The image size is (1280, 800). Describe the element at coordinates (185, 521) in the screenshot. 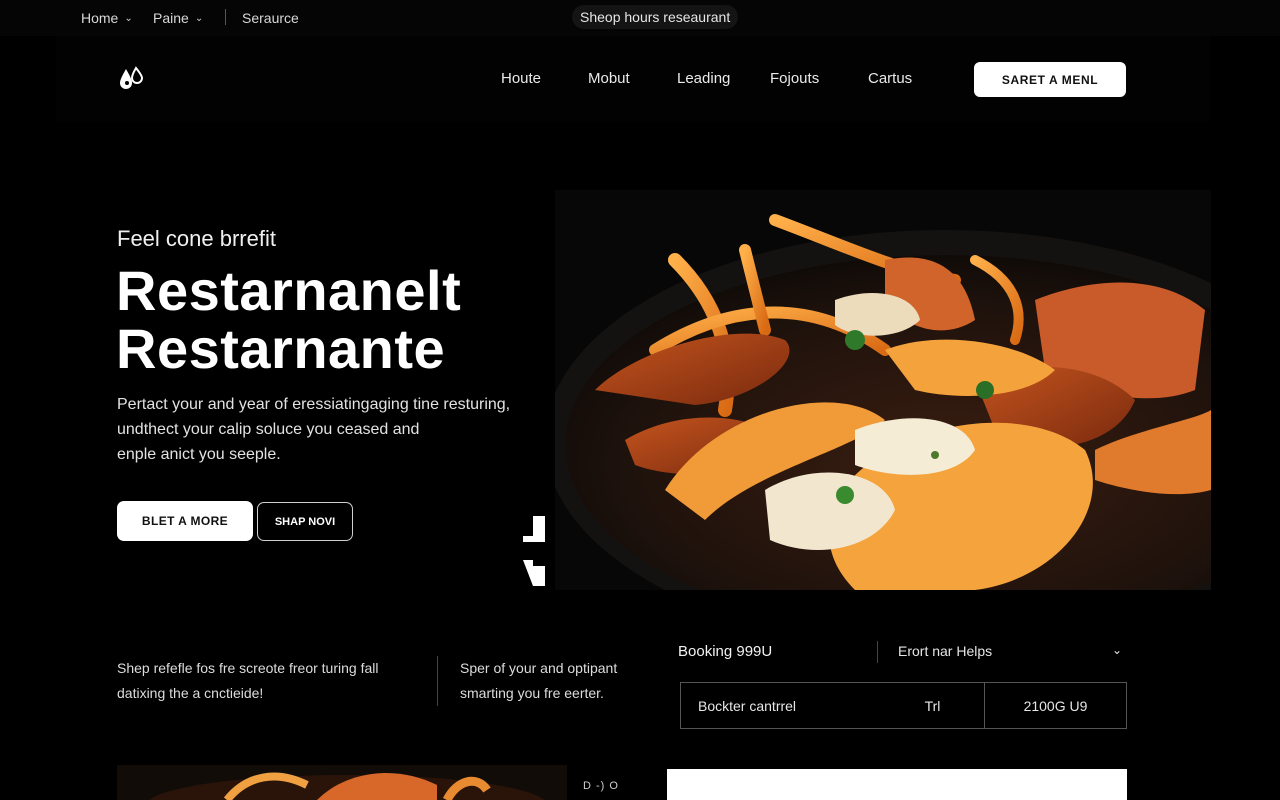

I see `learn-more-button: BLET A MORE` at that location.